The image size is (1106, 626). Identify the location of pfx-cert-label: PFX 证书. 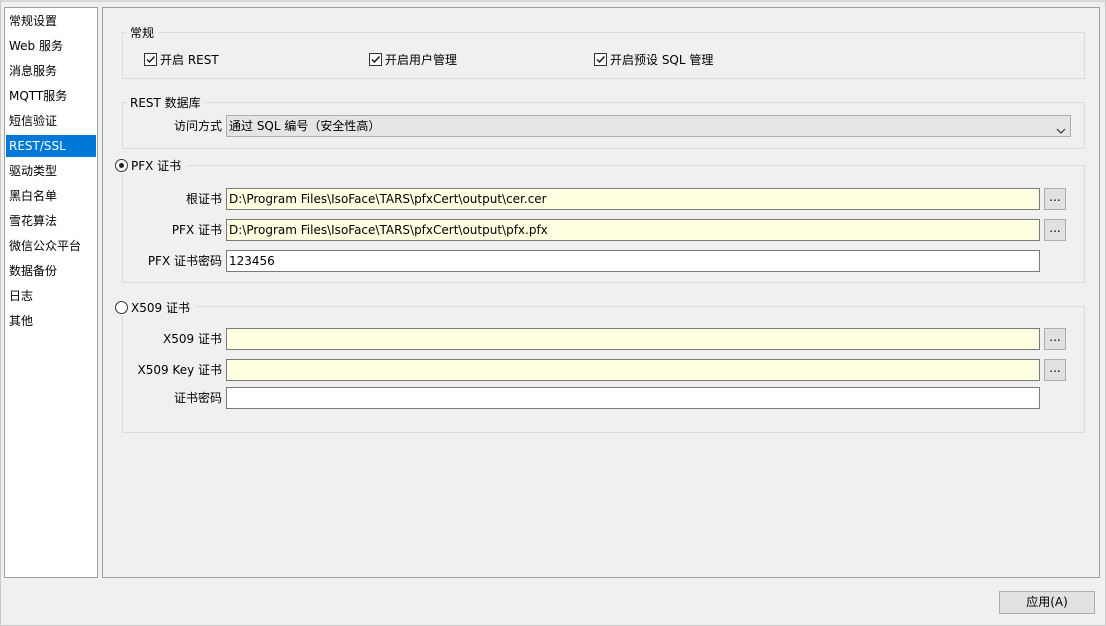
(196, 230).